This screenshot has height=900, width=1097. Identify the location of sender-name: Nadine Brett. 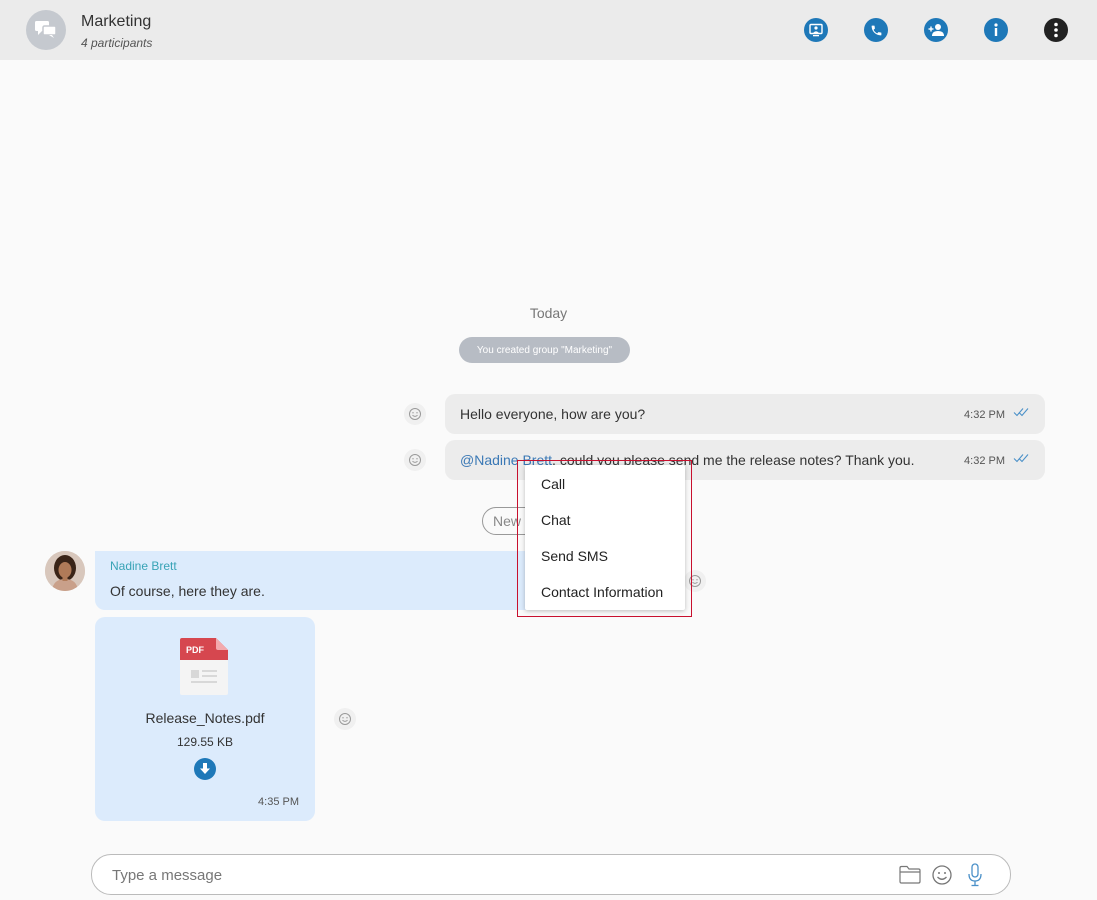
(143, 566).